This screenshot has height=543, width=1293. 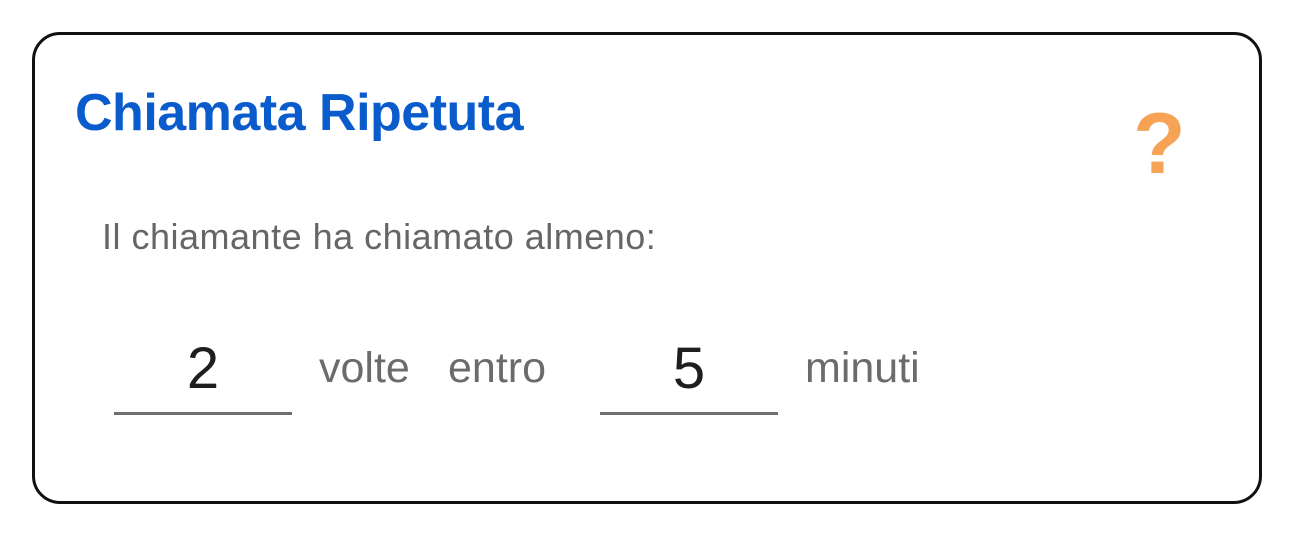 What do you see at coordinates (689, 375) in the screenshot?
I see `minutes-input: 5` at bounding box center [689, 375].